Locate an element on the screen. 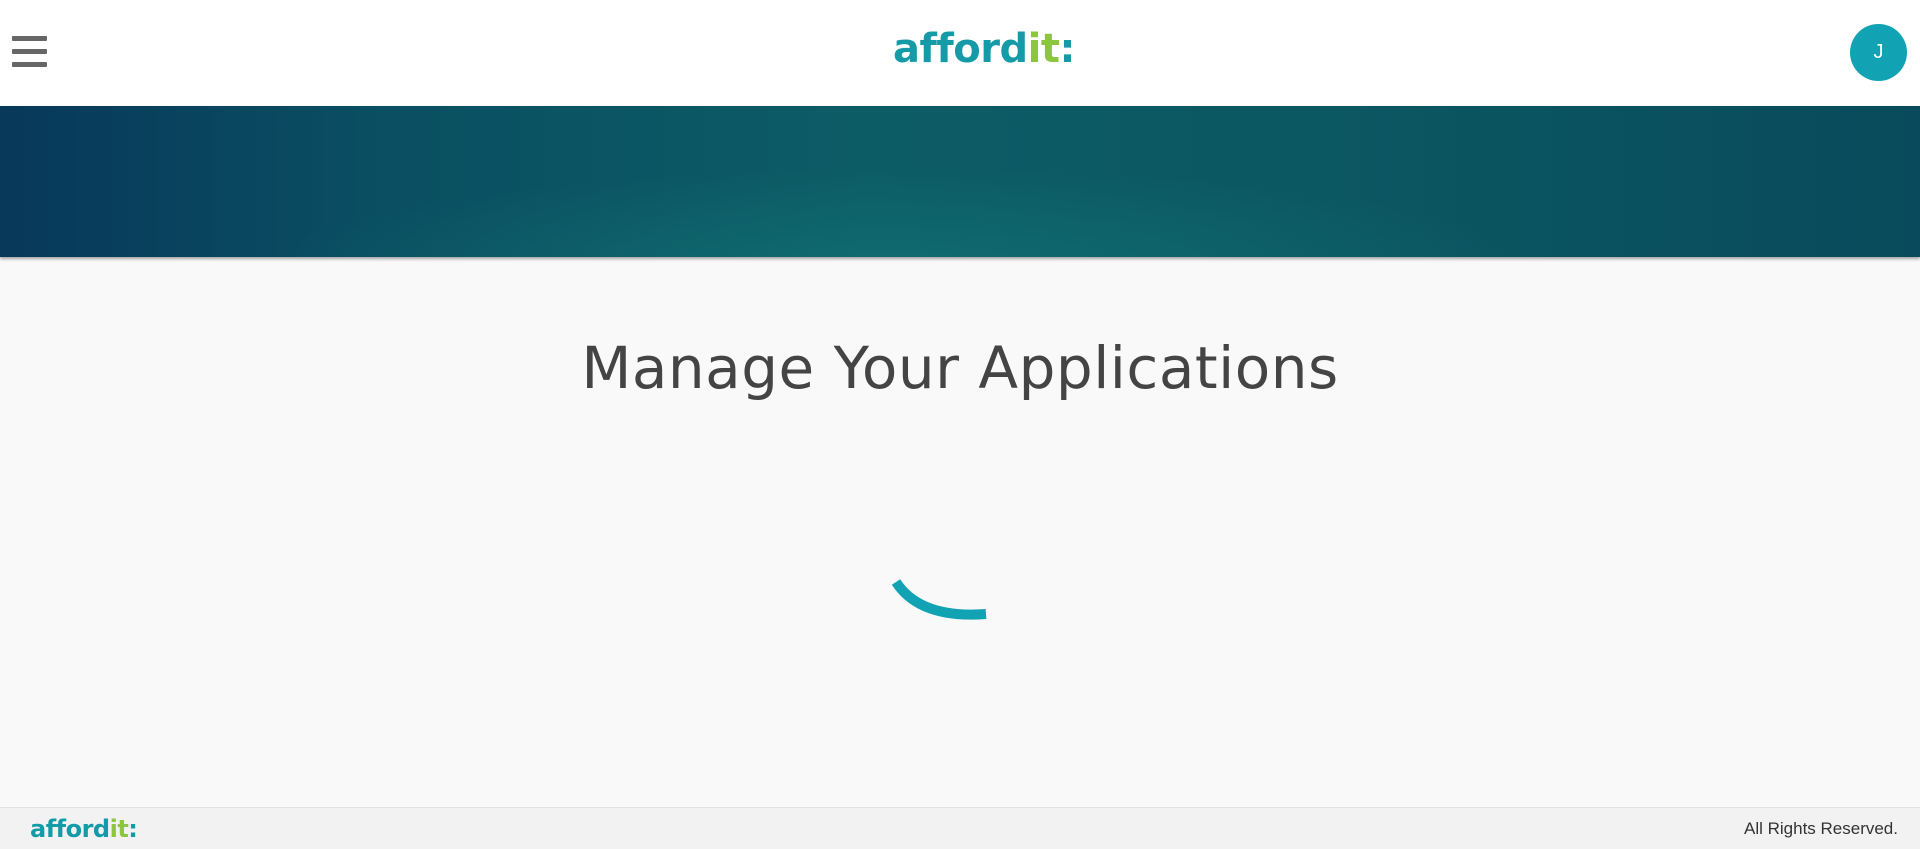 The width and height of the screenshot is (1920, 849). footer-logo: affordit: is located at coordinates (84, 829).